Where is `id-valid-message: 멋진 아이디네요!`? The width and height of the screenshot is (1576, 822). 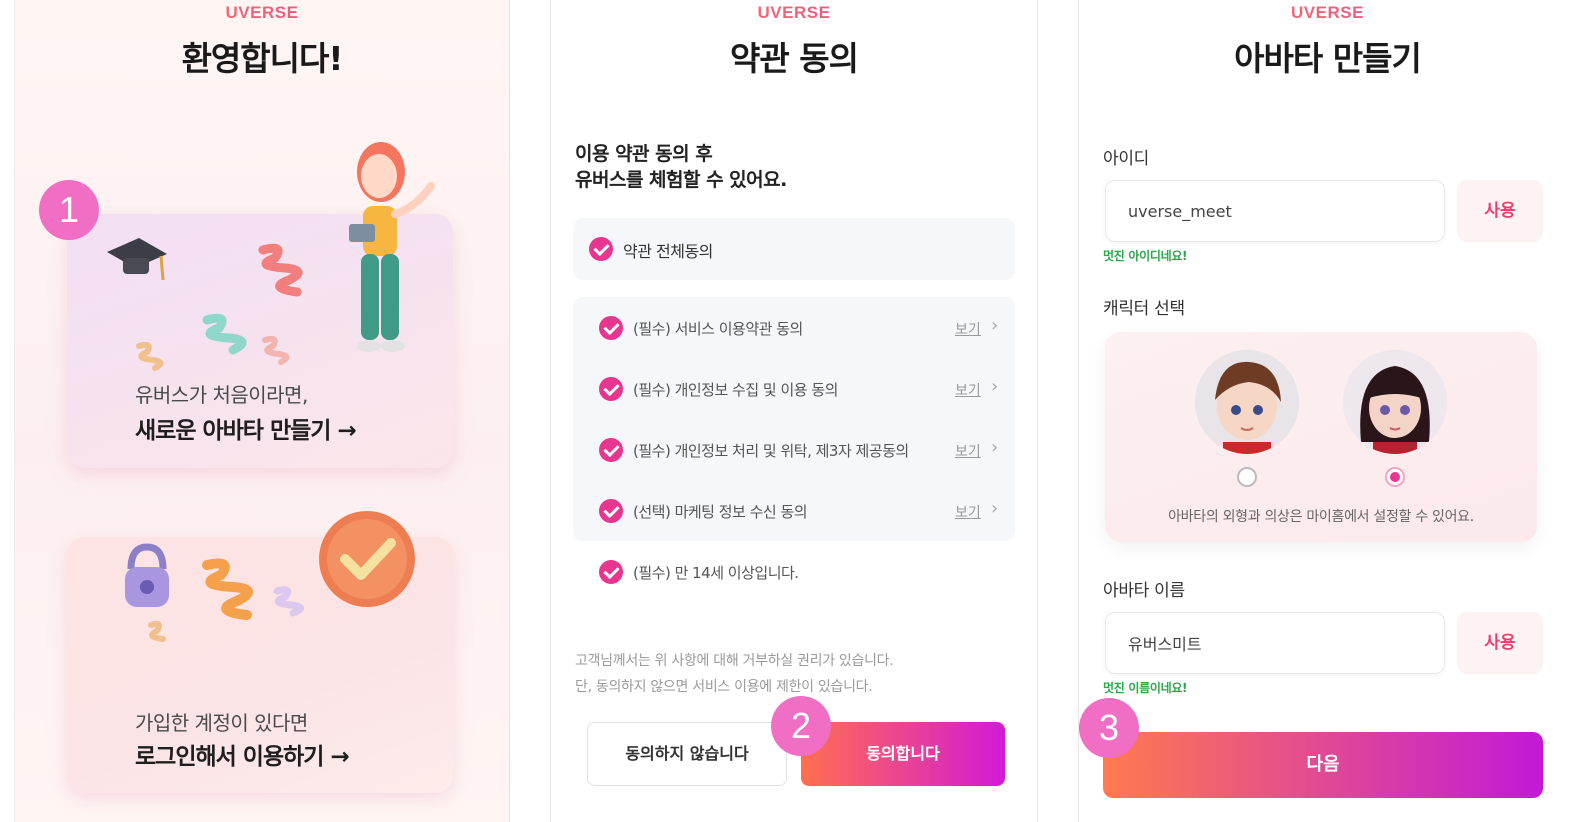
id-valid-message: 멋진 아이디네요! is located at coordinates (1145, 256).